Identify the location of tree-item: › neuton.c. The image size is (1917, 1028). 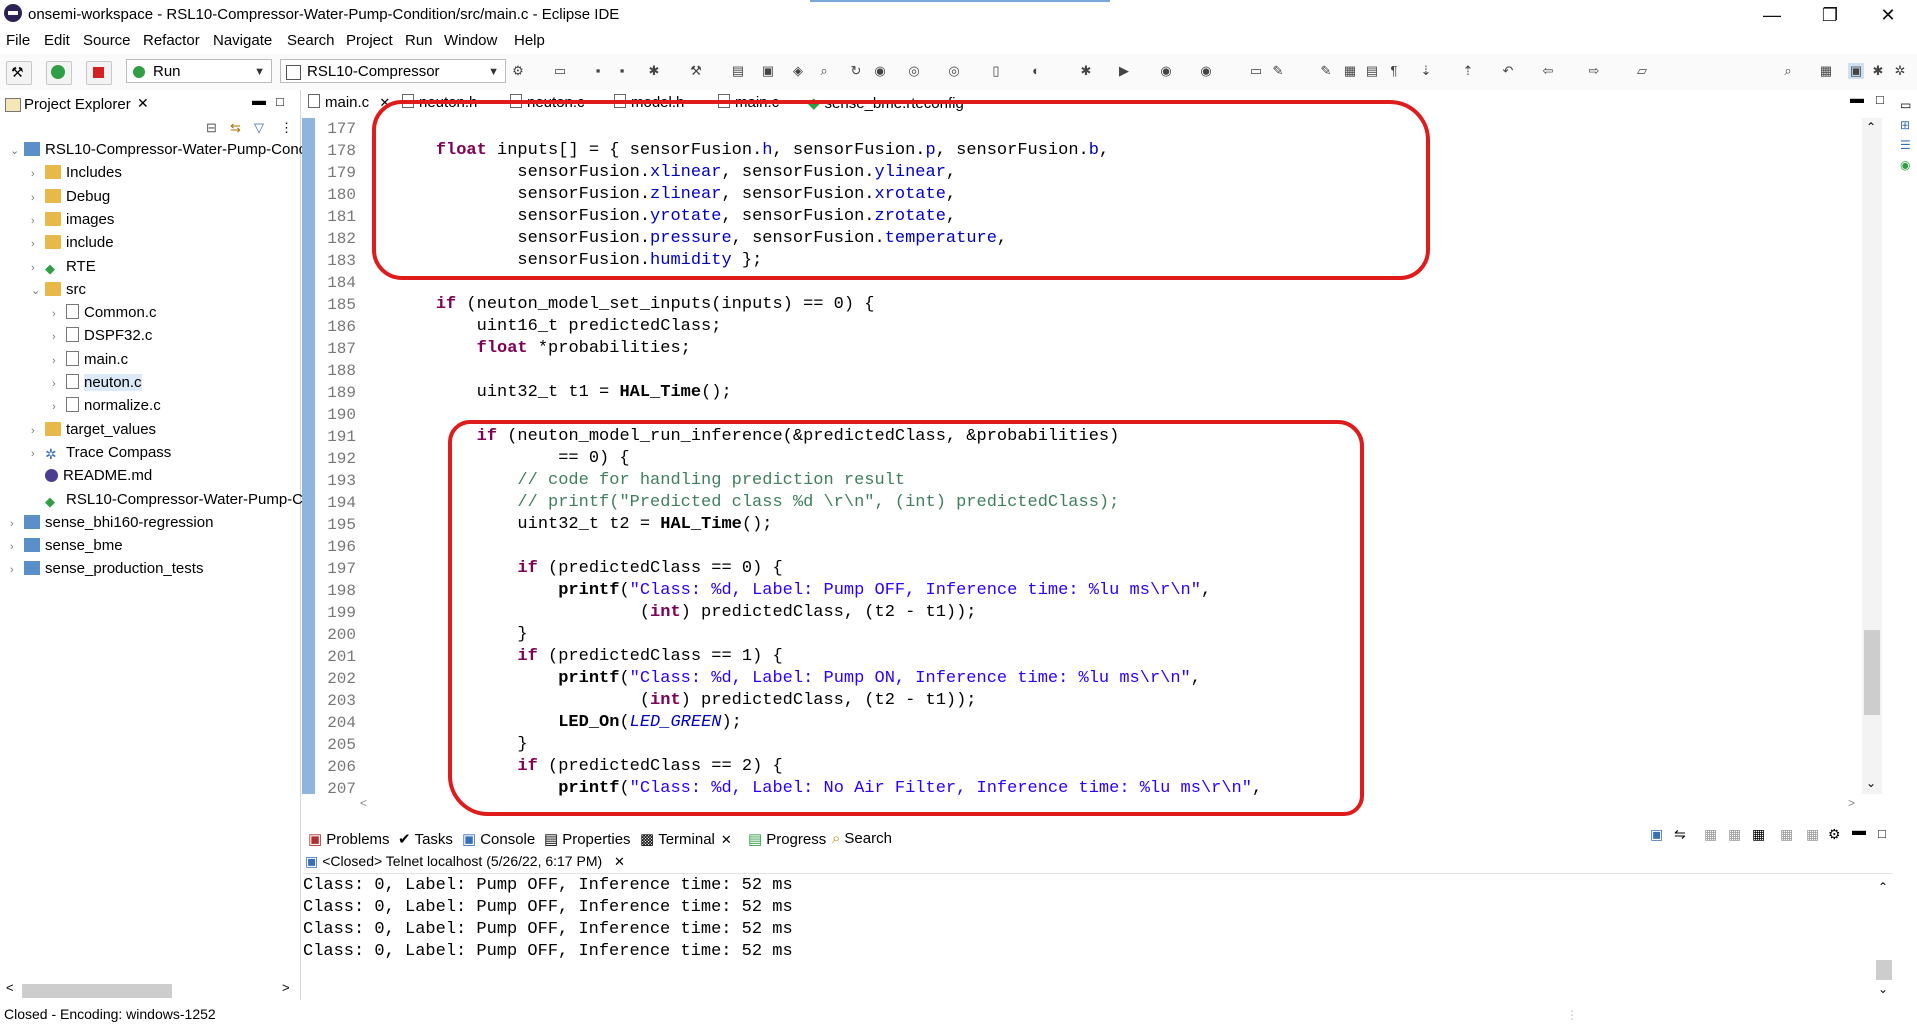
(97, 385).